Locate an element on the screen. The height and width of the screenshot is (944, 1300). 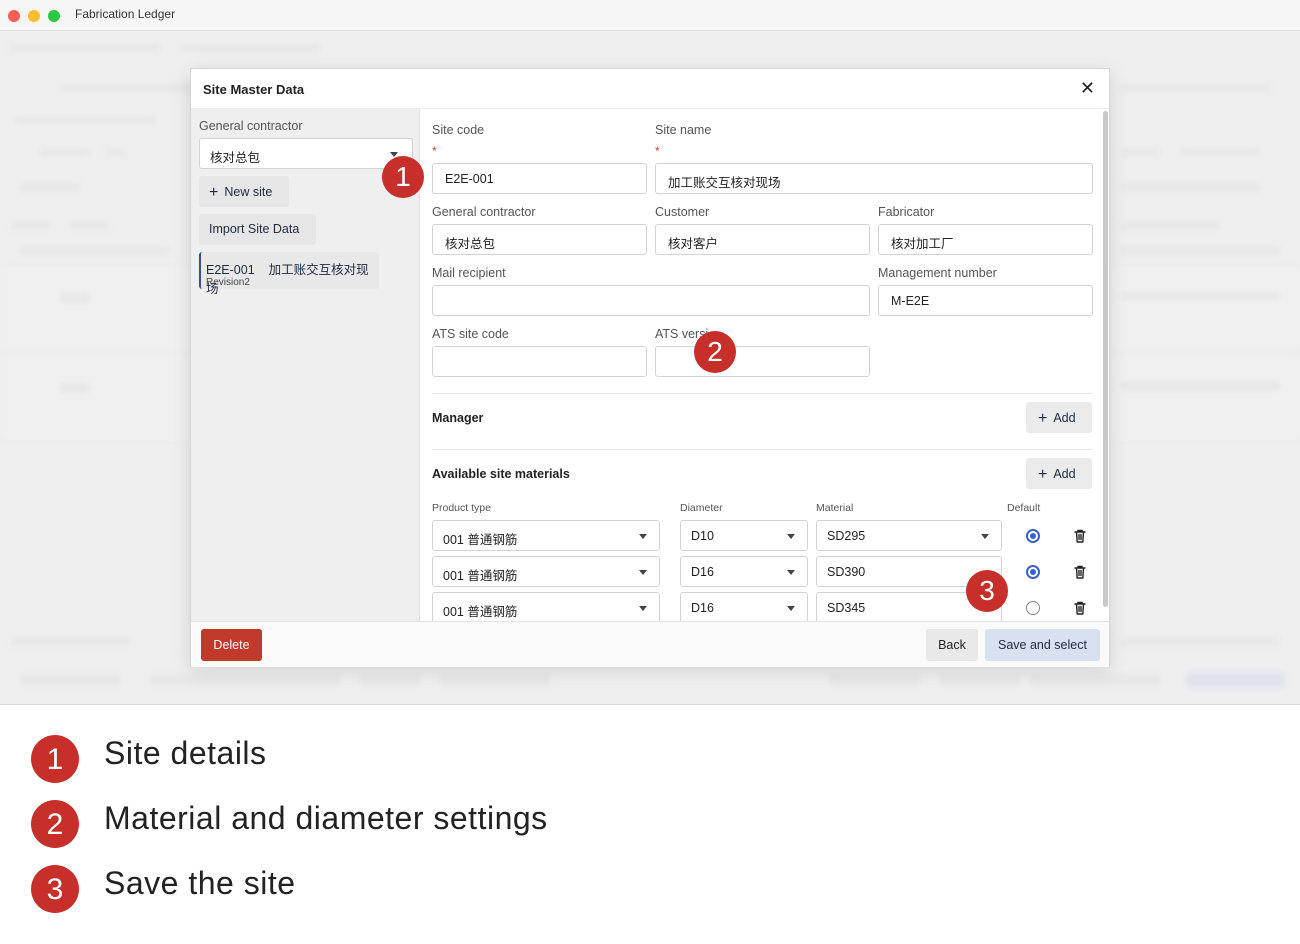
import-site-data-button: Import Site Data is located at coordinates (257, 229).